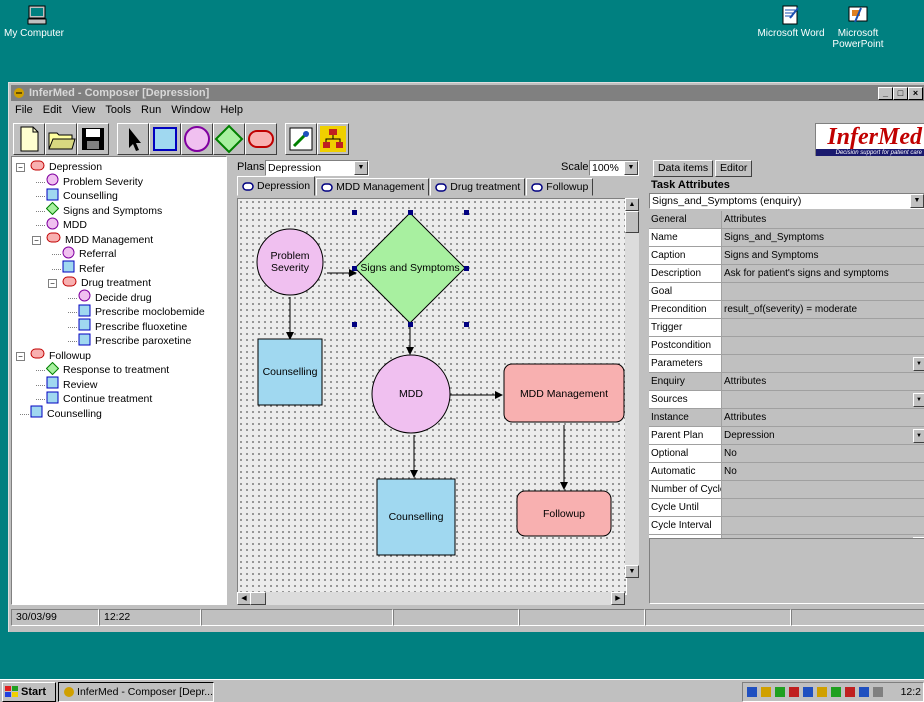 Image resolution: width=924 pixels, height=702 pixels. I want to click on scroll-up-button: ▲, so click(632, 204).